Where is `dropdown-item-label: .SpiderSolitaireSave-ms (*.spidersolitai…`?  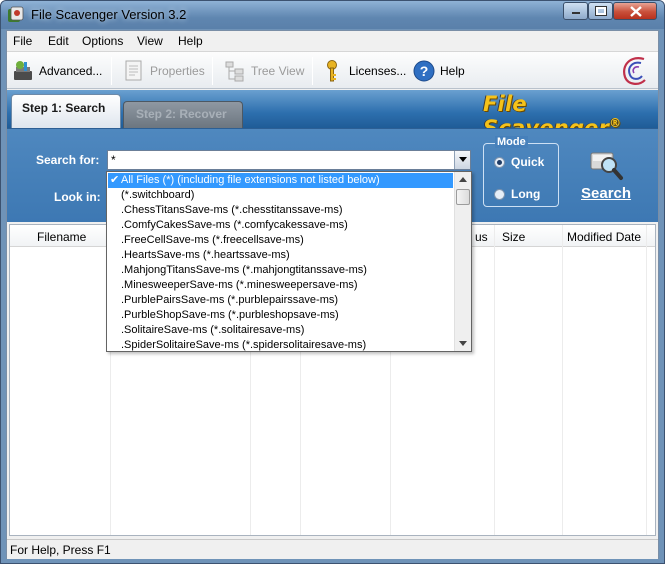
dropdown-item-label: .SpiderSolitaireSave-ms (*.spidersolitai… is located at coordinates (244, 345).